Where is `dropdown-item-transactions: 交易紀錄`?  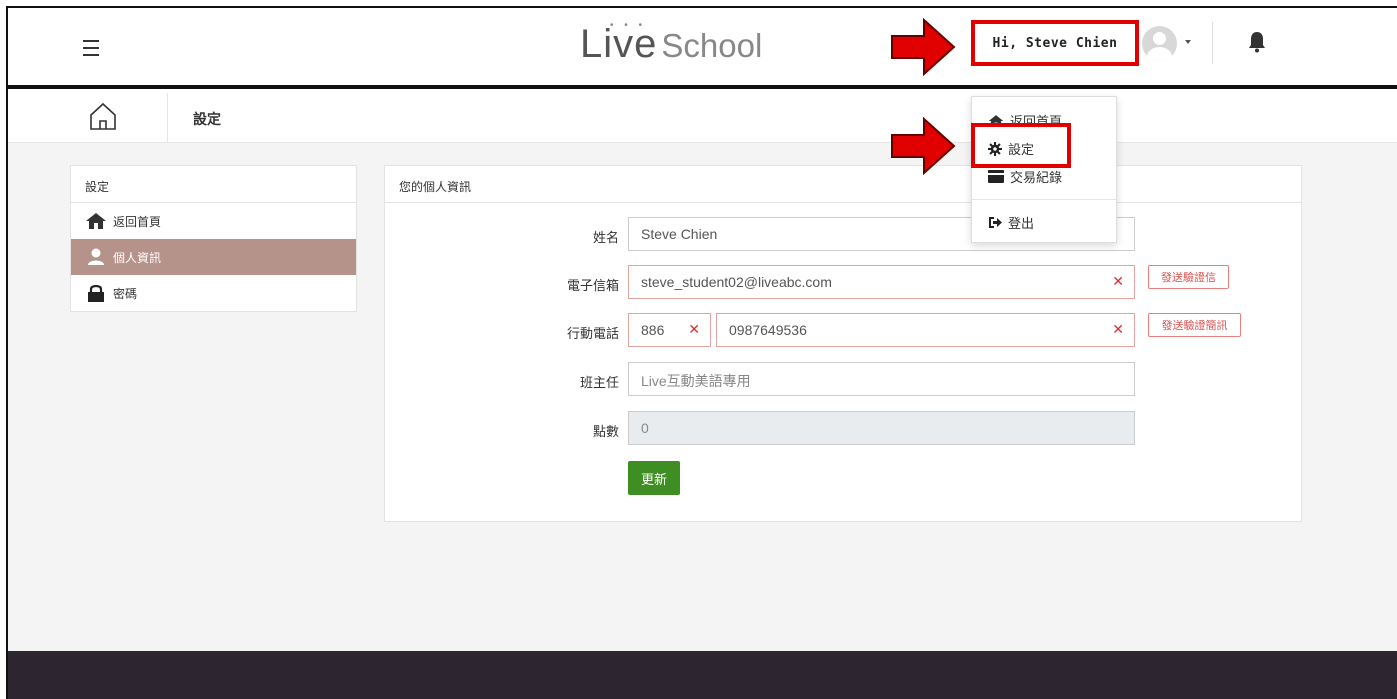
dropdown-item-transactions: 交易紀錄 is located at coordinates (1025, 176).